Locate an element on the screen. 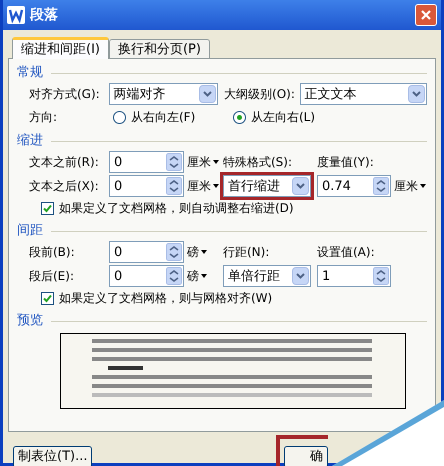 The width and height of the screenshot is (444, 466). field-label: 设置值(A): is located at coordinates (346, 252).